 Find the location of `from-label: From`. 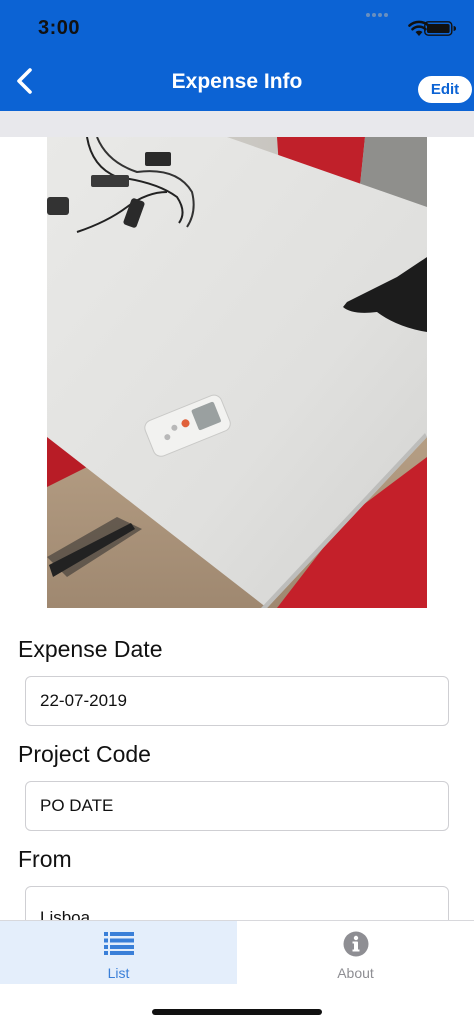

from-label: From is located at coordinates (45, 859).